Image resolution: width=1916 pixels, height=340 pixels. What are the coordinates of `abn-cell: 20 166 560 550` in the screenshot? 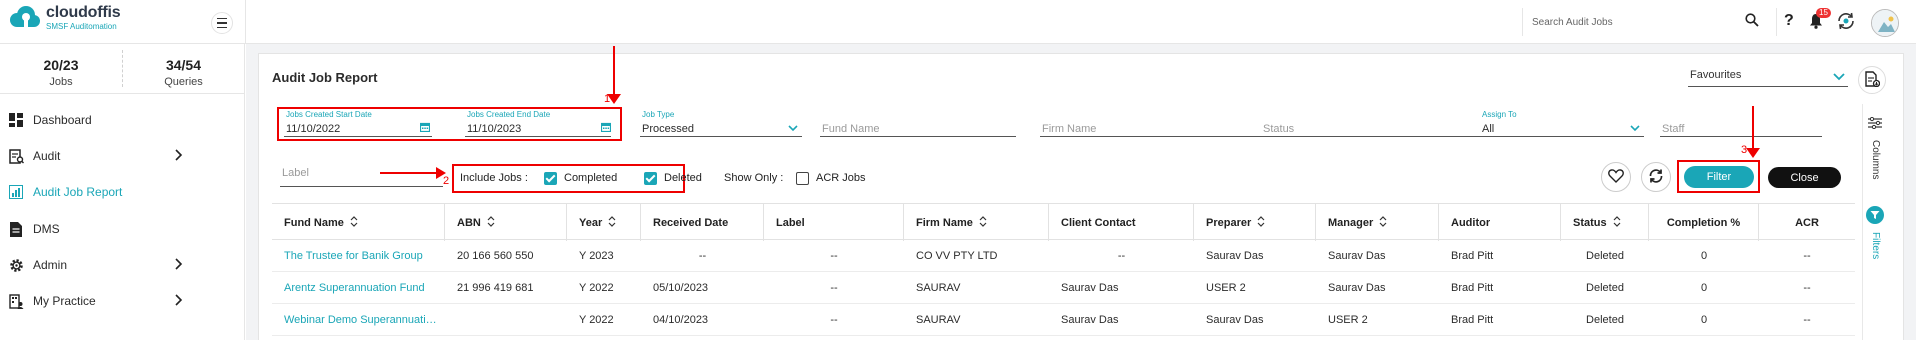 It's located at (495, 256).